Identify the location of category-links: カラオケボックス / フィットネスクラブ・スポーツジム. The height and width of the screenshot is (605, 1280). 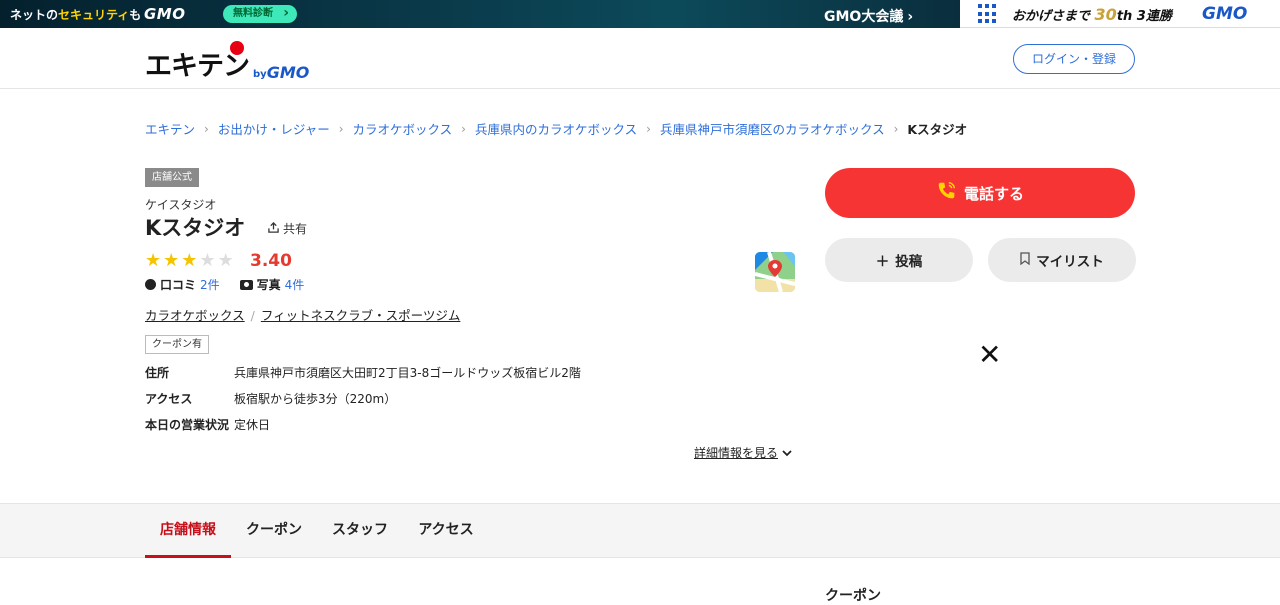
(302, 314).